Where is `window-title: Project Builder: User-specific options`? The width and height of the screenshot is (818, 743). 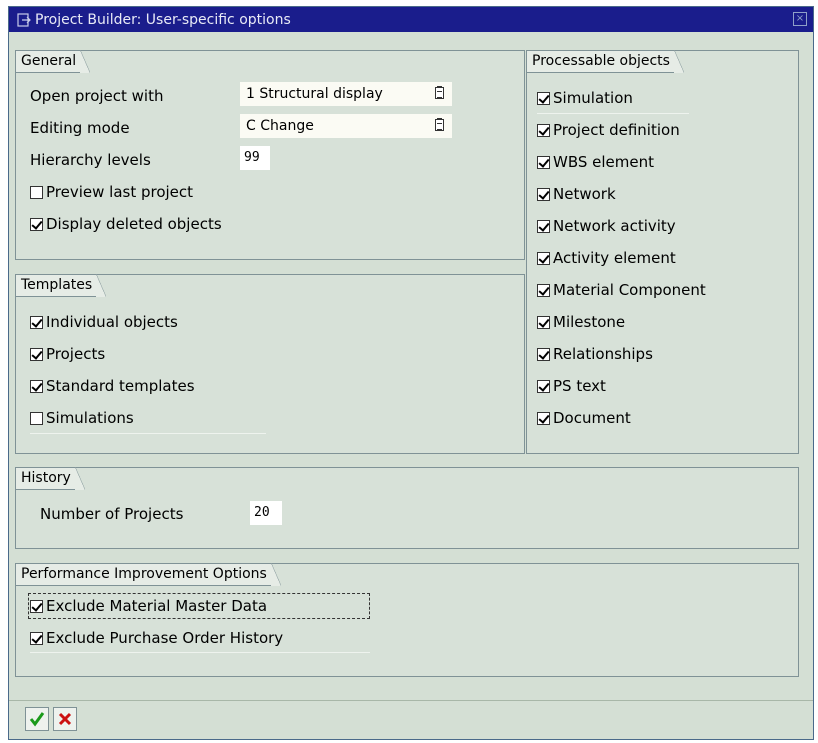
window-title: Project Builder: User-specific options is located at coordinates (163, 19).